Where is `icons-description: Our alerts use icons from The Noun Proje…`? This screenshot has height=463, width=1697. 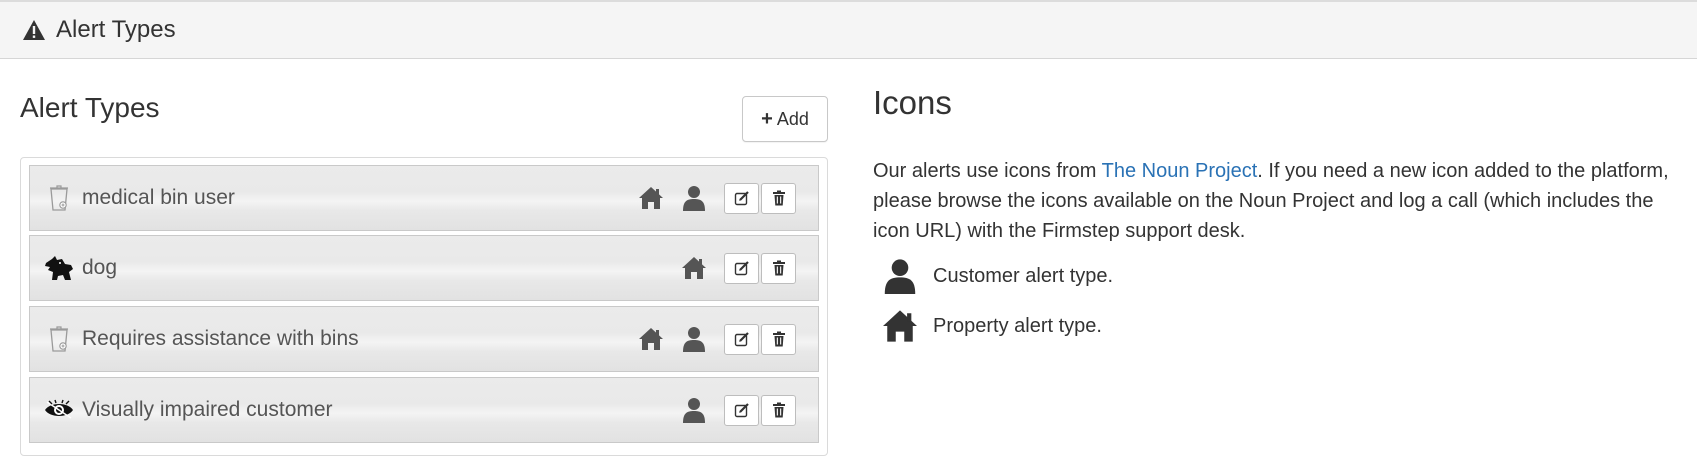
icons-description: Our alerts use icons from The Noun Proje… is located at coordinates (1273, 201).